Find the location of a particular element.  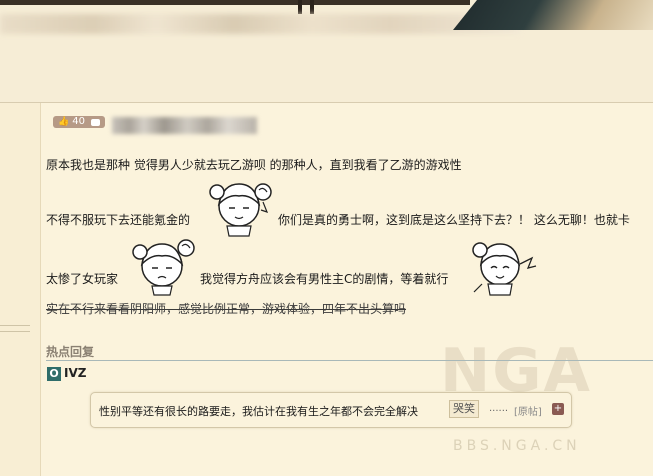

reply-username: IVZ is located at coordinates (75, 373).